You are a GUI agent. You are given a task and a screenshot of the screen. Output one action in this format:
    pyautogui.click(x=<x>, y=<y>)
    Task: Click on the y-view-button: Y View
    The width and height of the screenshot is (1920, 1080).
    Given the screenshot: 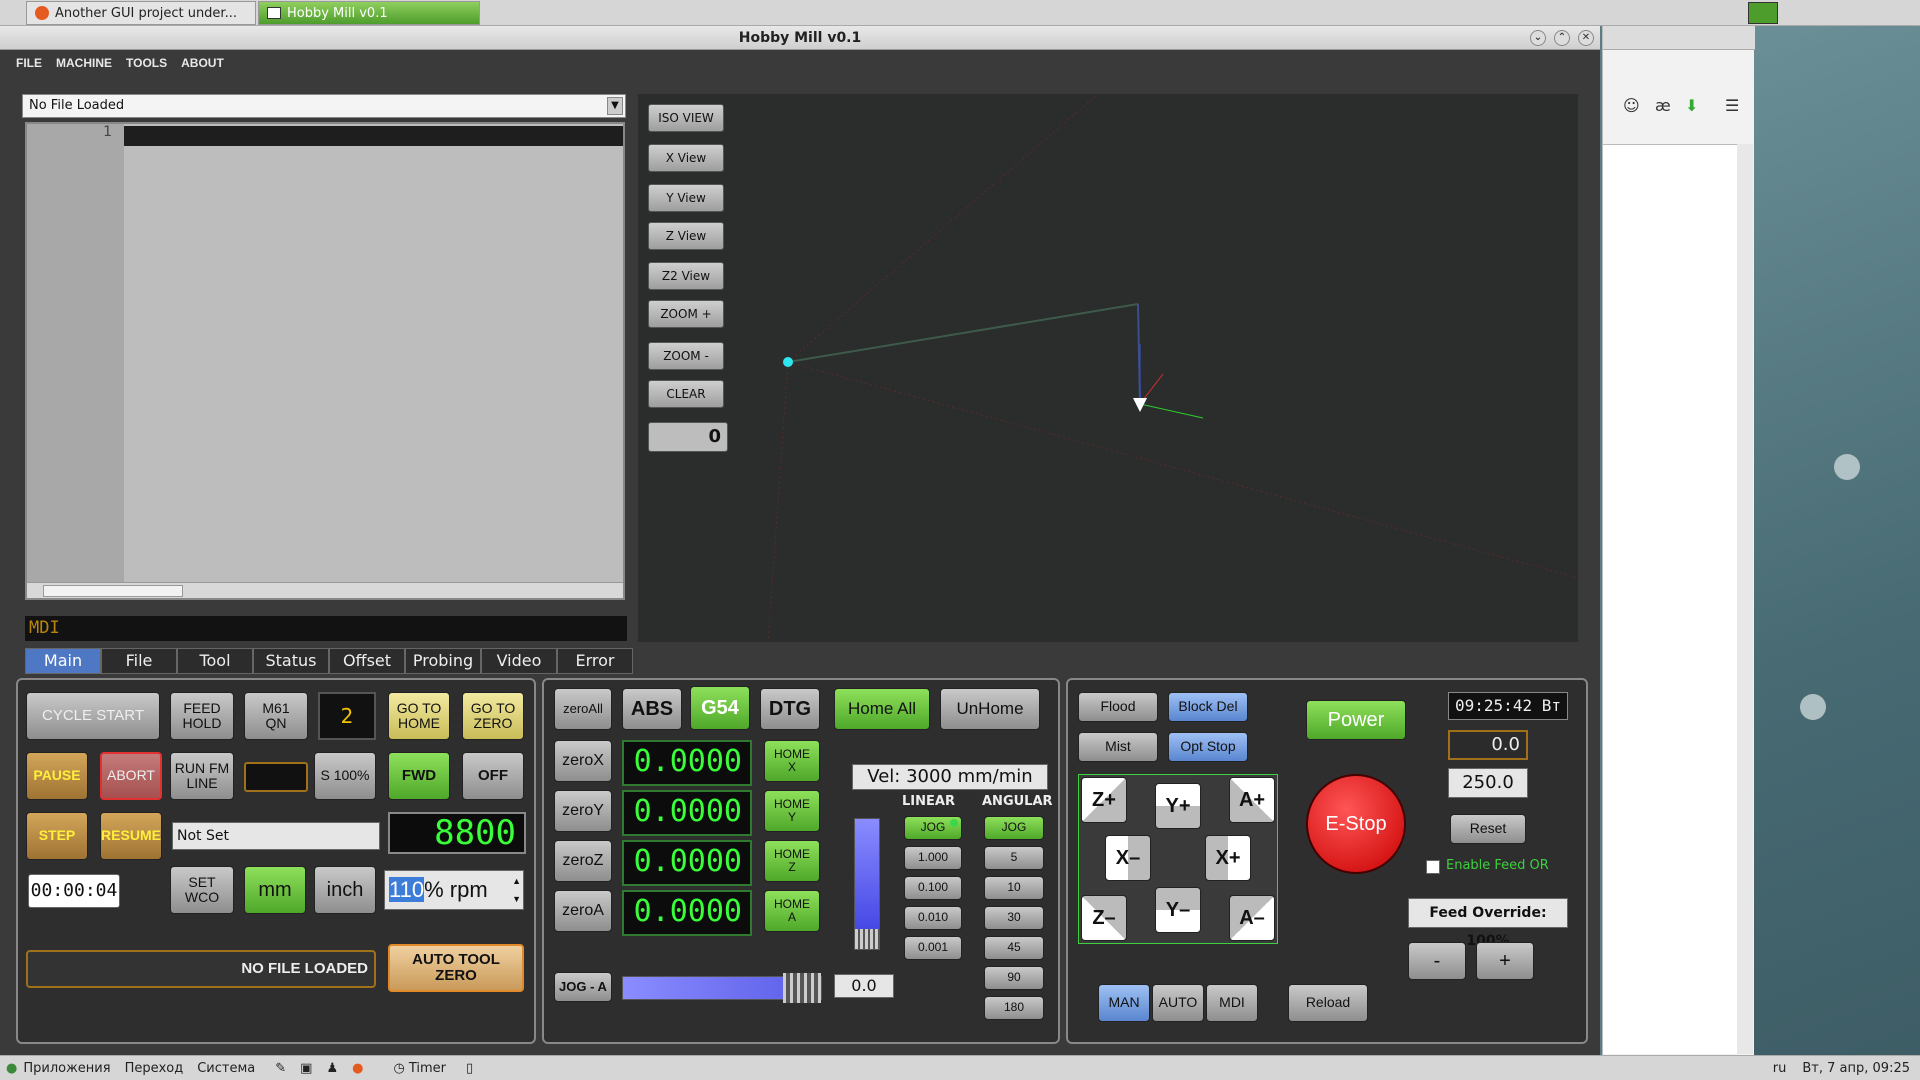 What is the action you would take?
    pyautogui.click(x=686, y=198)
    